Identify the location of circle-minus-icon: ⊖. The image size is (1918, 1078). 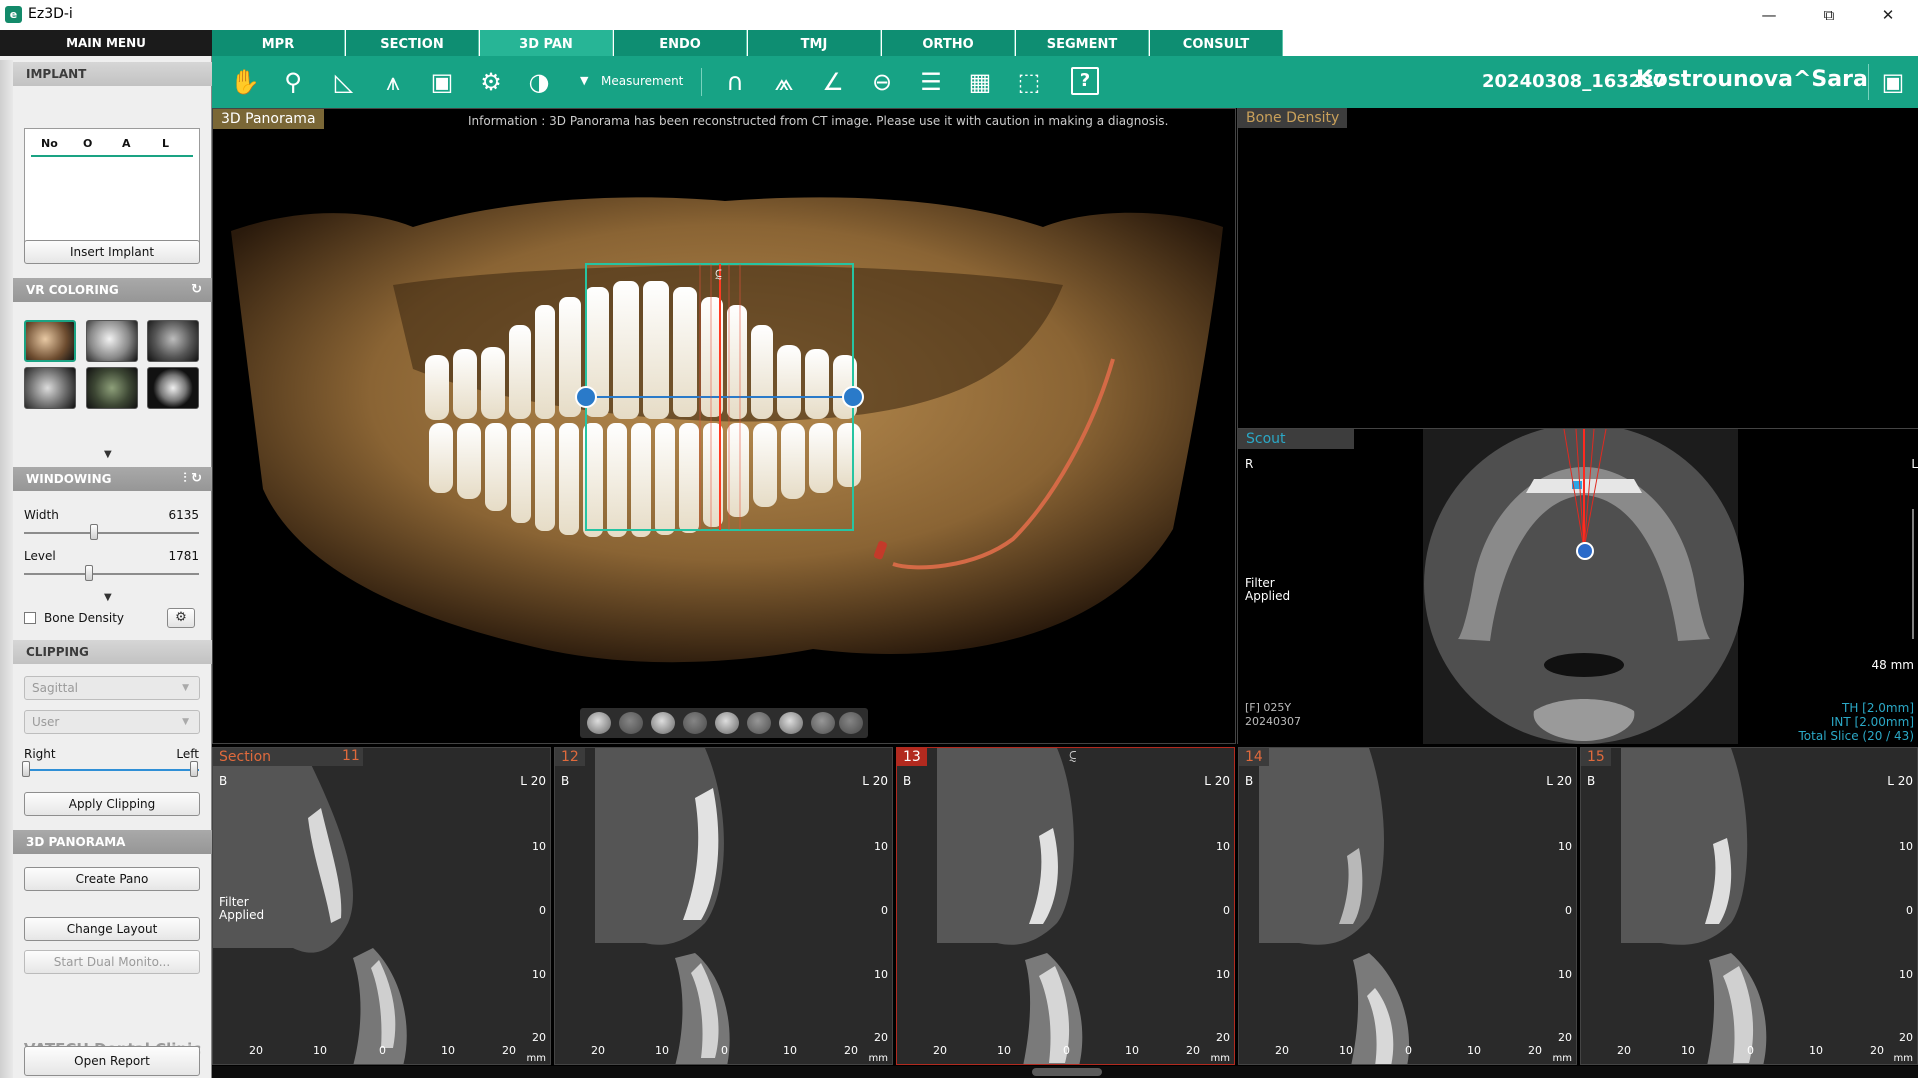
(882, 82).